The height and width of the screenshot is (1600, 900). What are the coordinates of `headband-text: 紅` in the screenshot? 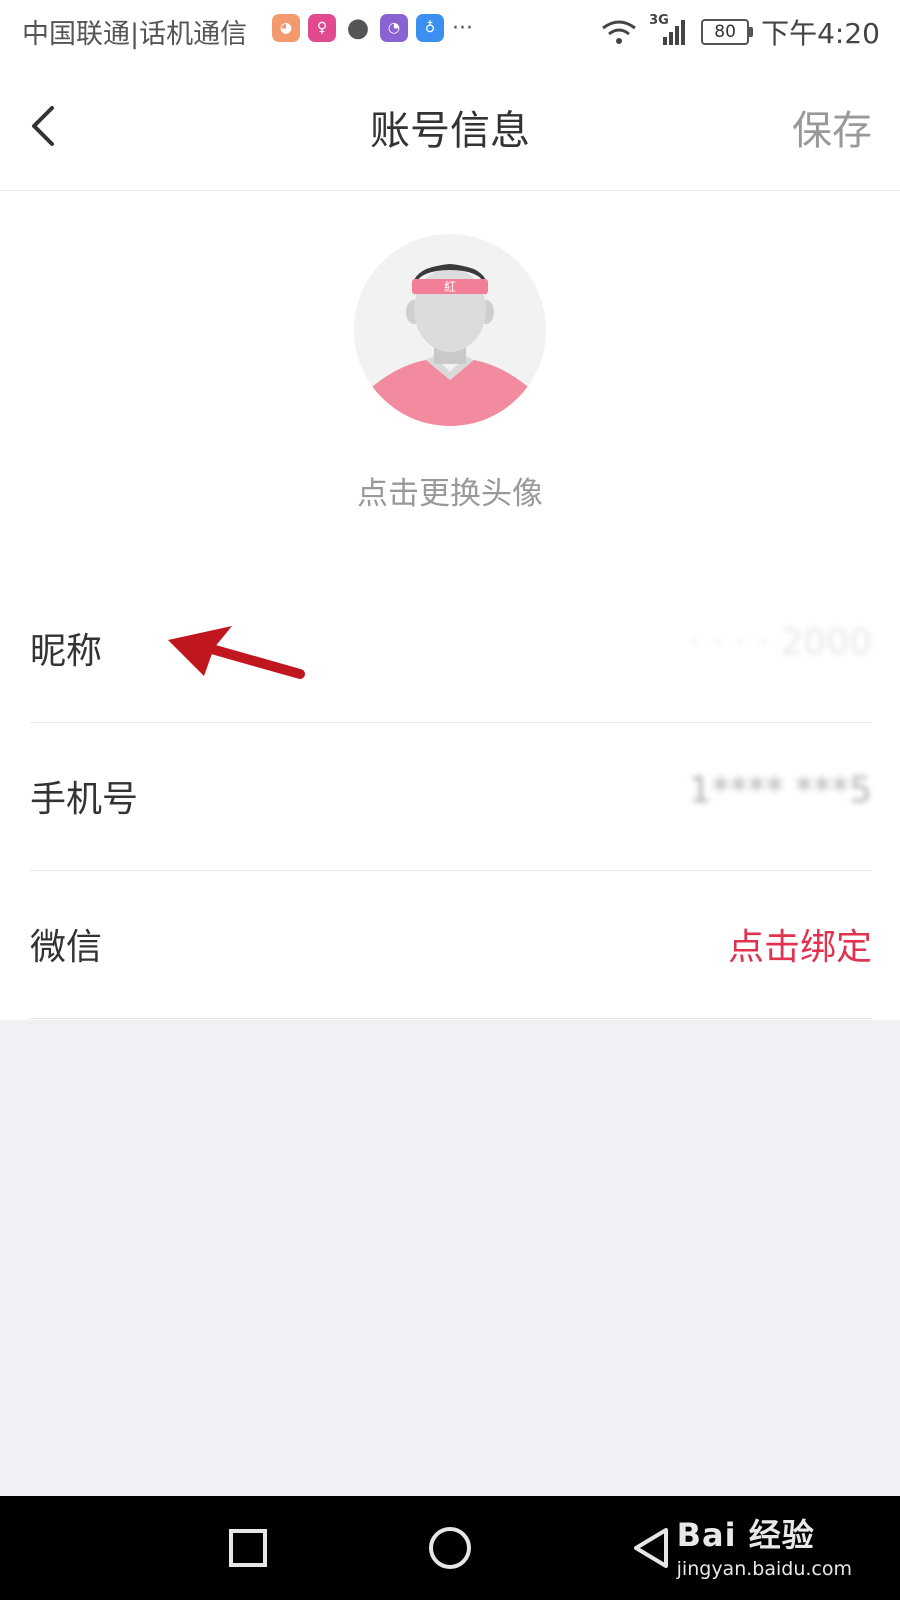 It's located at (450, 287).